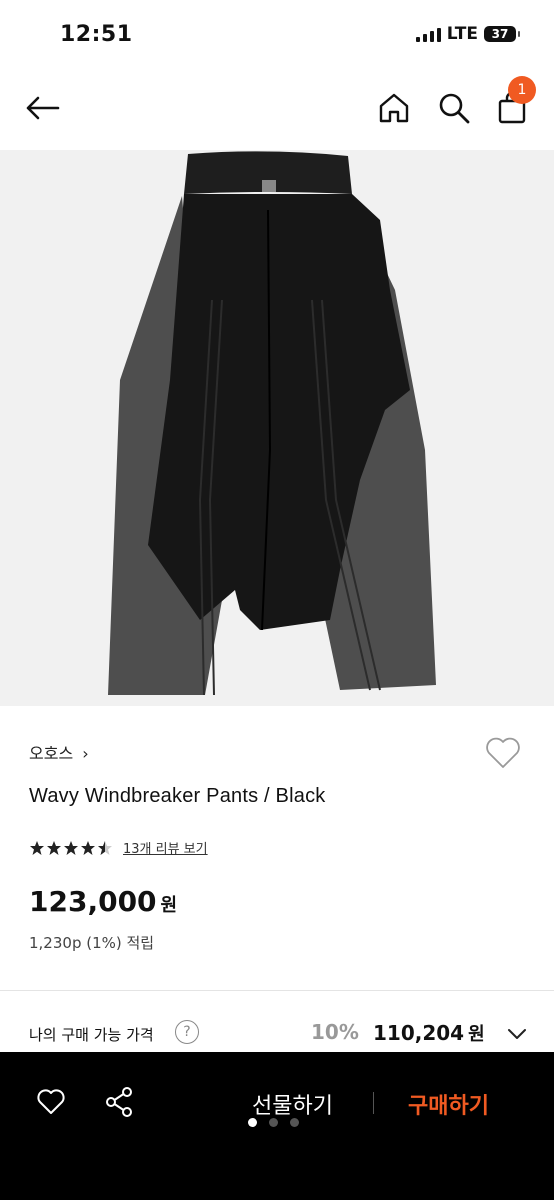 This screenshot has height=1200, width=554. Describe the element at coordinates (187, 1032) in the screenshot. I see `question-icon: ?` at that location.